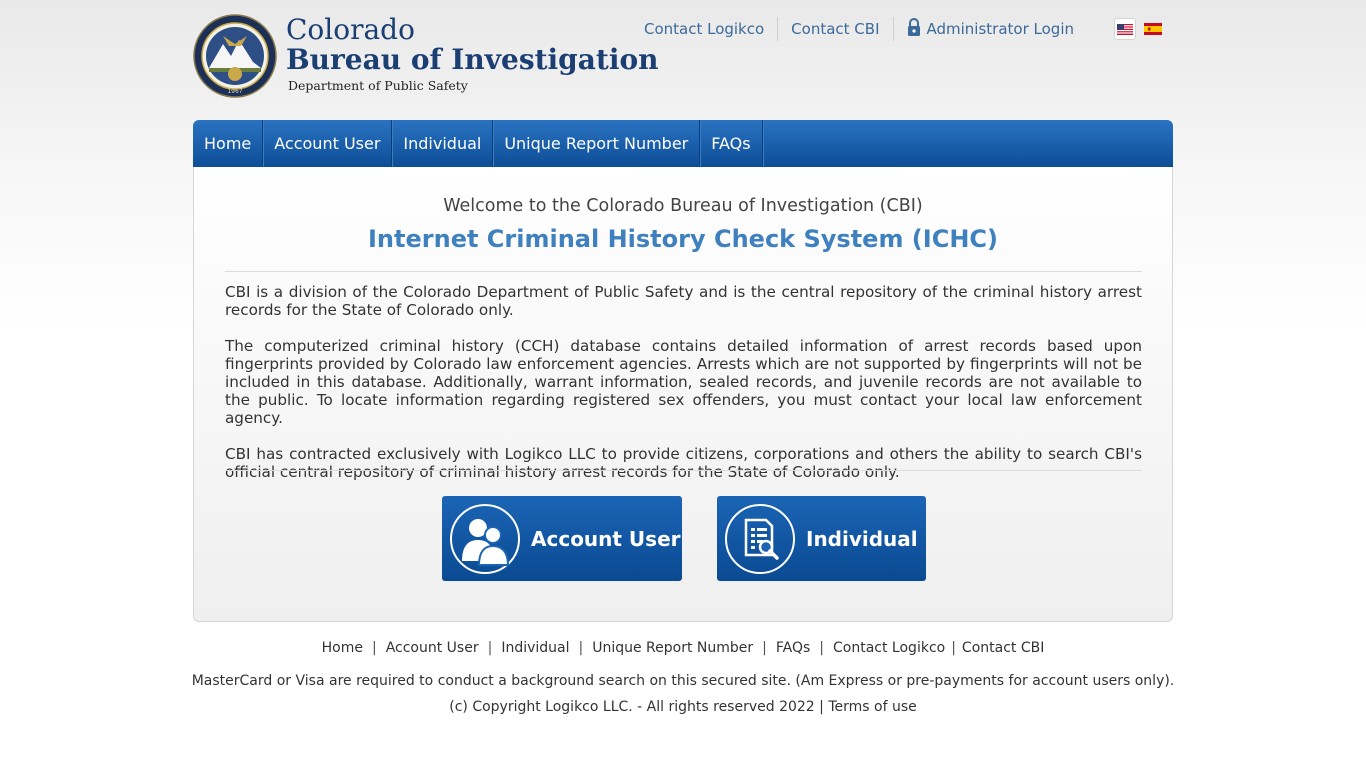  What do you see at coordinates (328, 143) in the screenshot?
I see `nav-account-user: Account User` at bounding box center [328, 143].